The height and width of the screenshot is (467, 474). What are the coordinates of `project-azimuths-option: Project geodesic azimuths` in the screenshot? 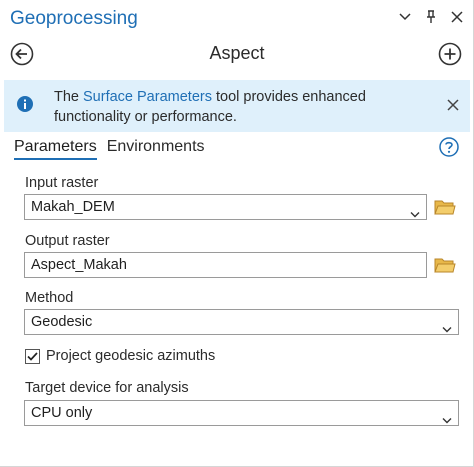 It's located at (120, 356).